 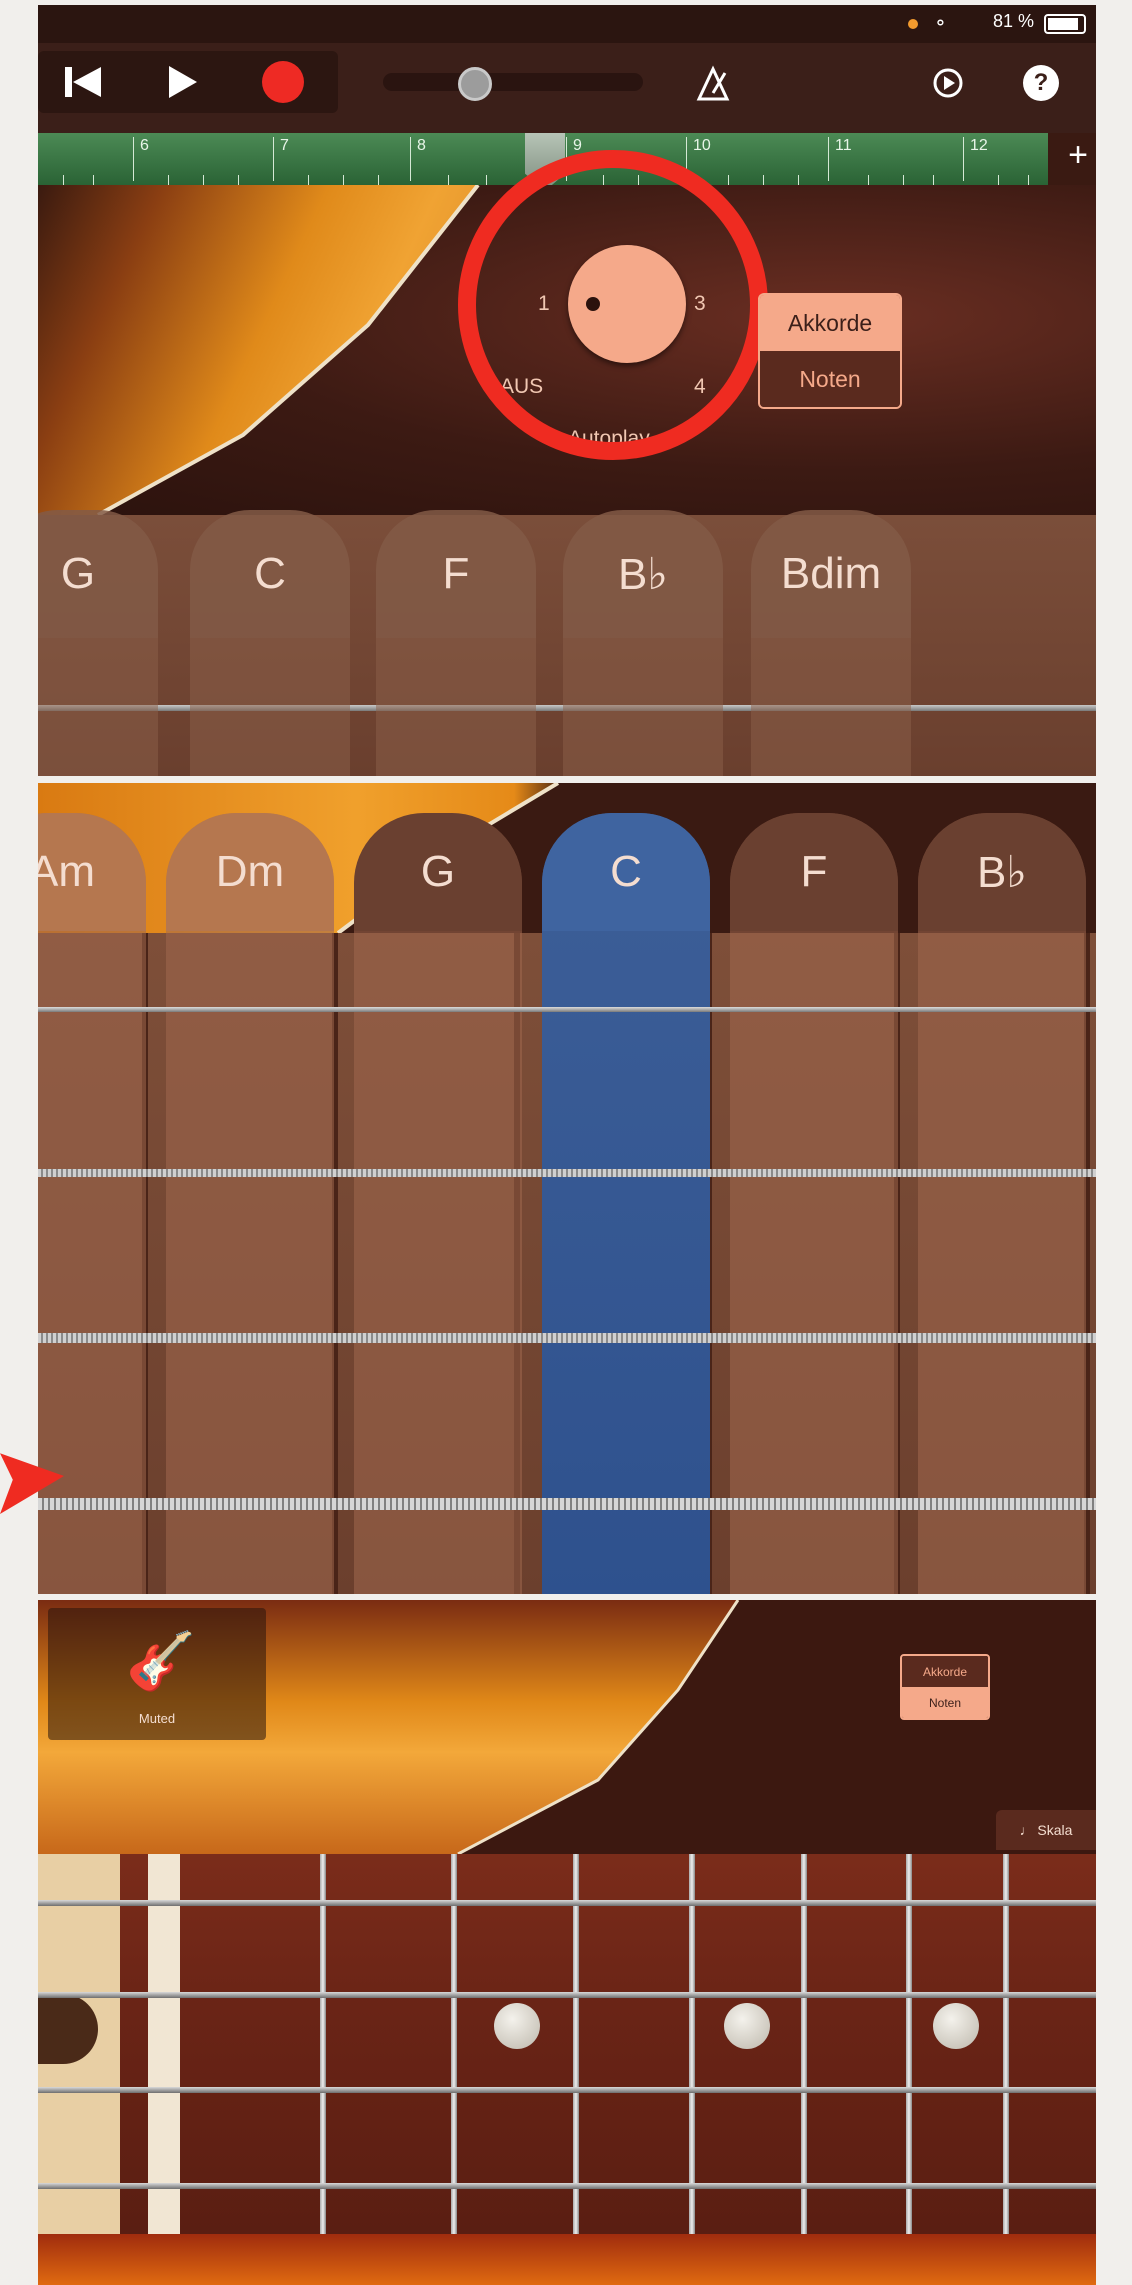 I want to click on rewind-button, so click(x=83, y=82).